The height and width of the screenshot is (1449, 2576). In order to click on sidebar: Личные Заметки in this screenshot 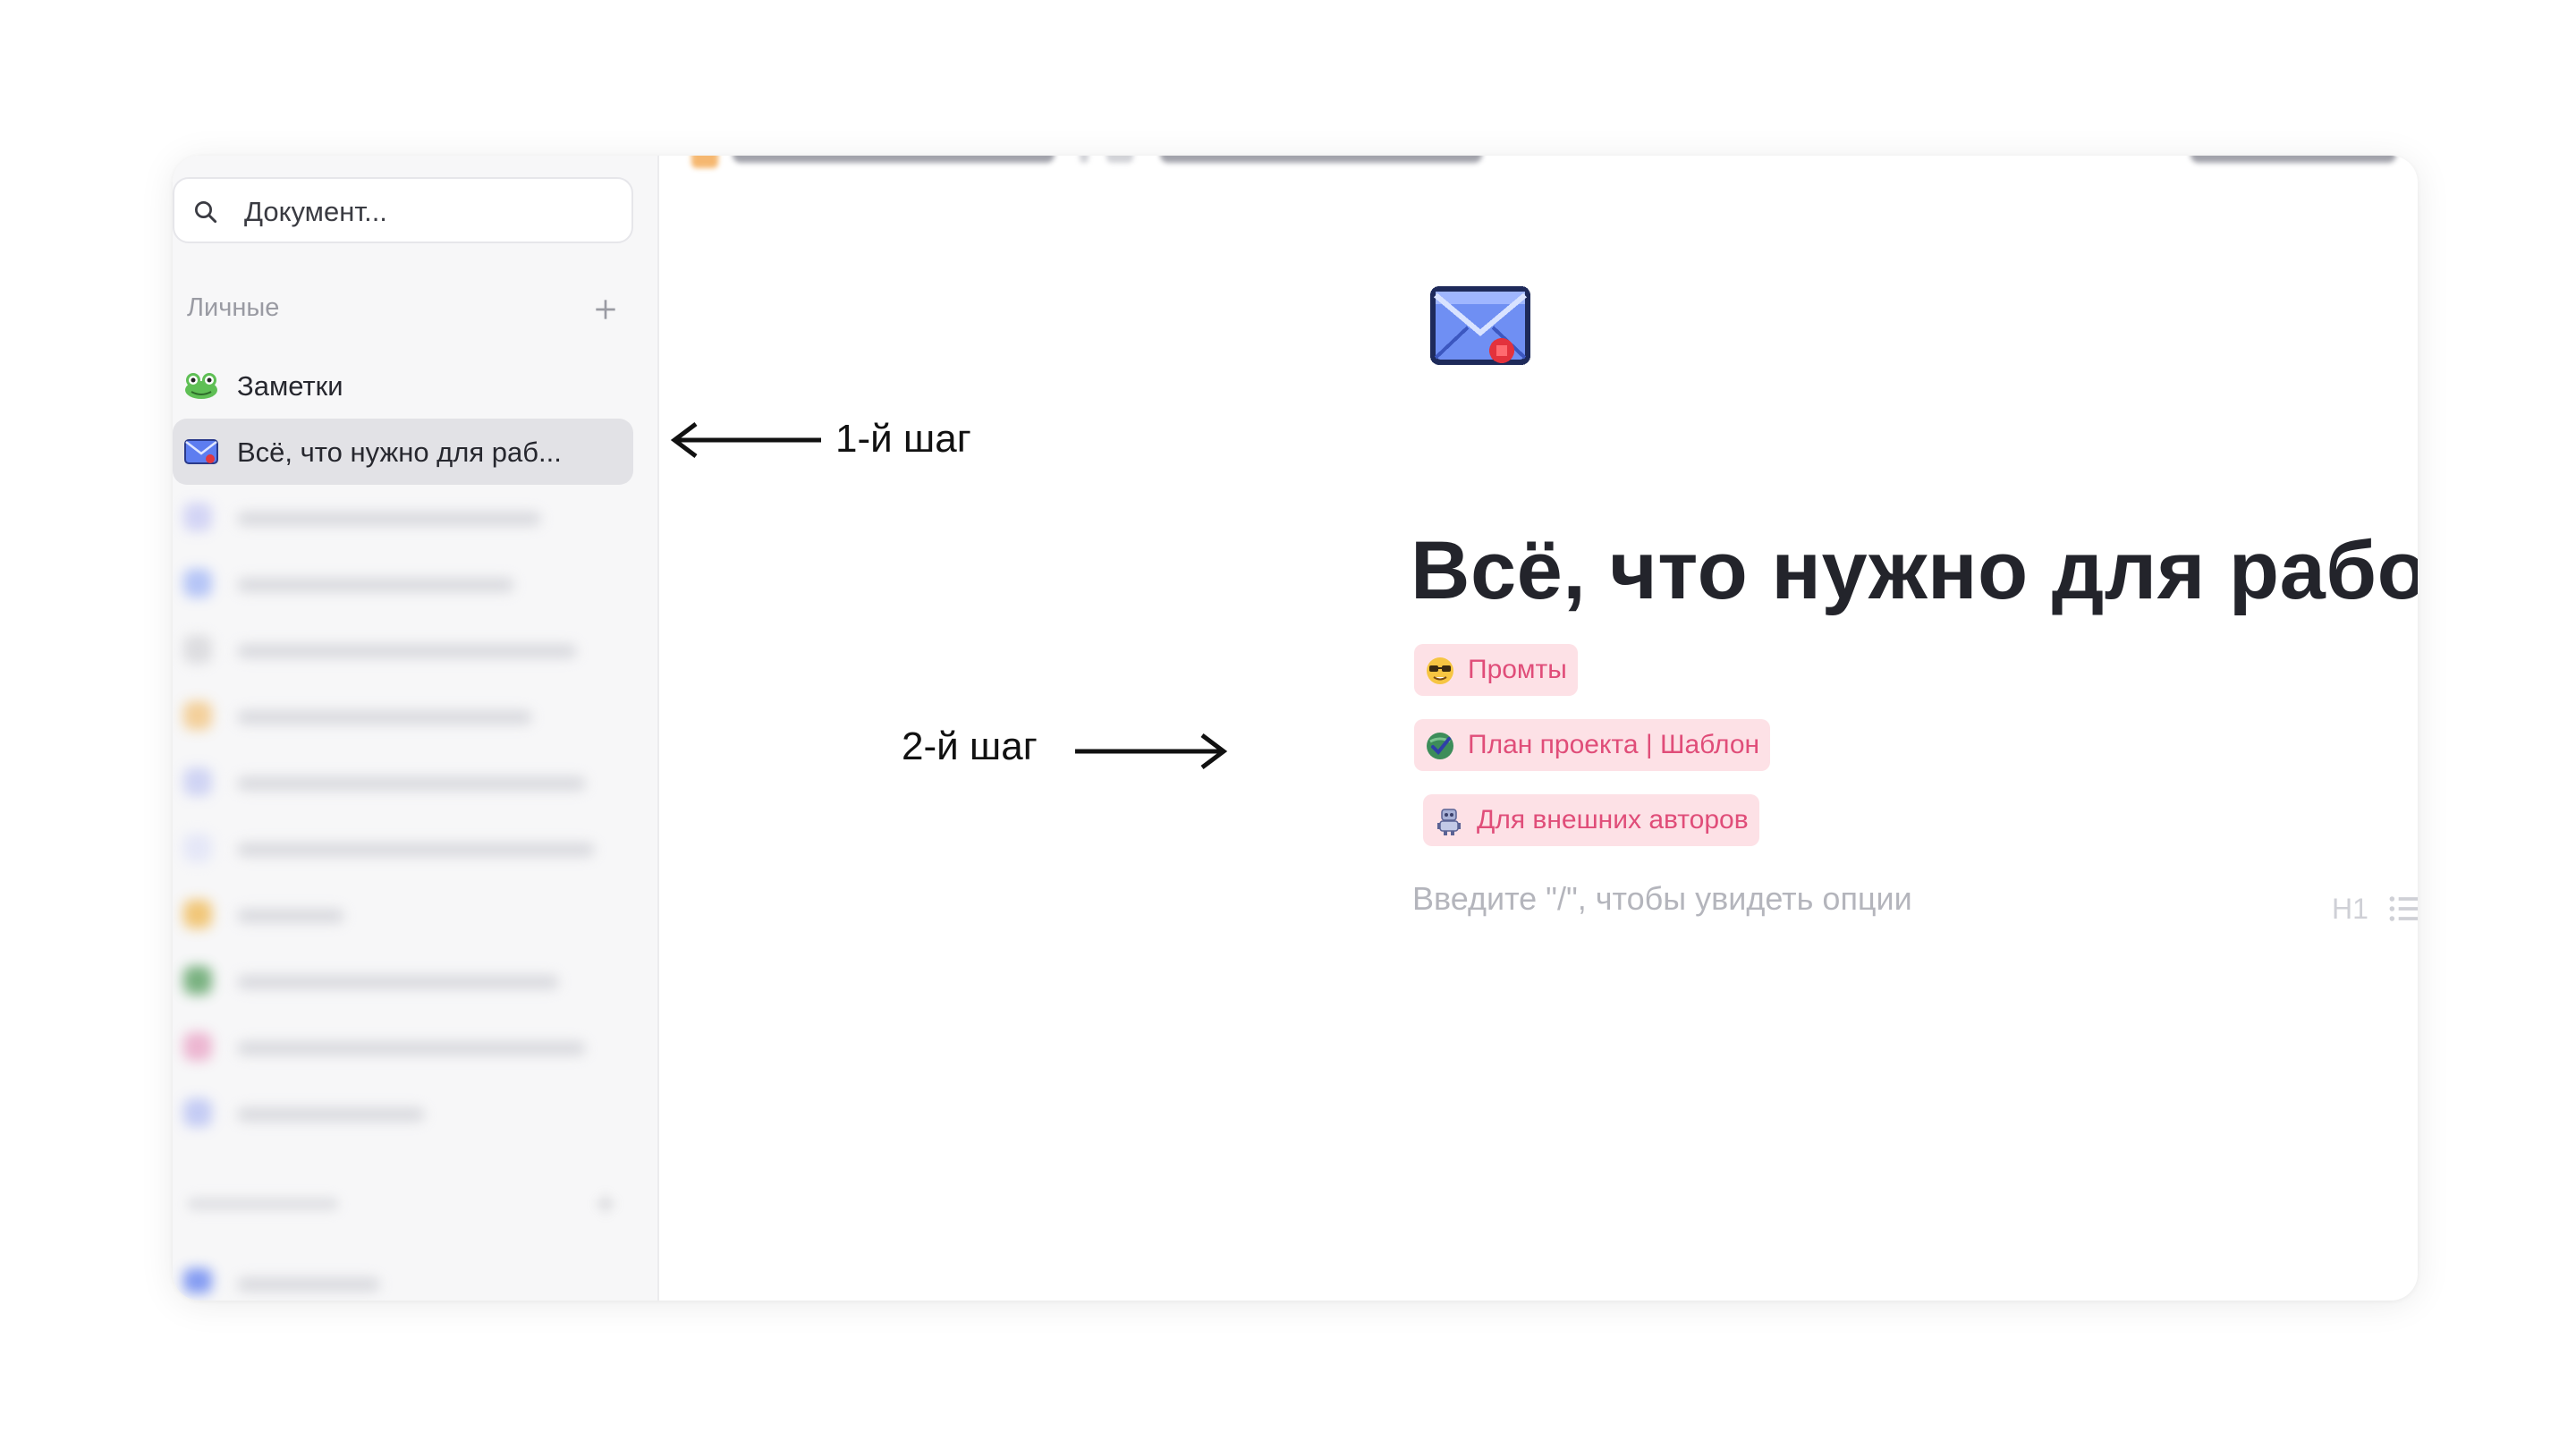, I will do `click(416, 728)`.